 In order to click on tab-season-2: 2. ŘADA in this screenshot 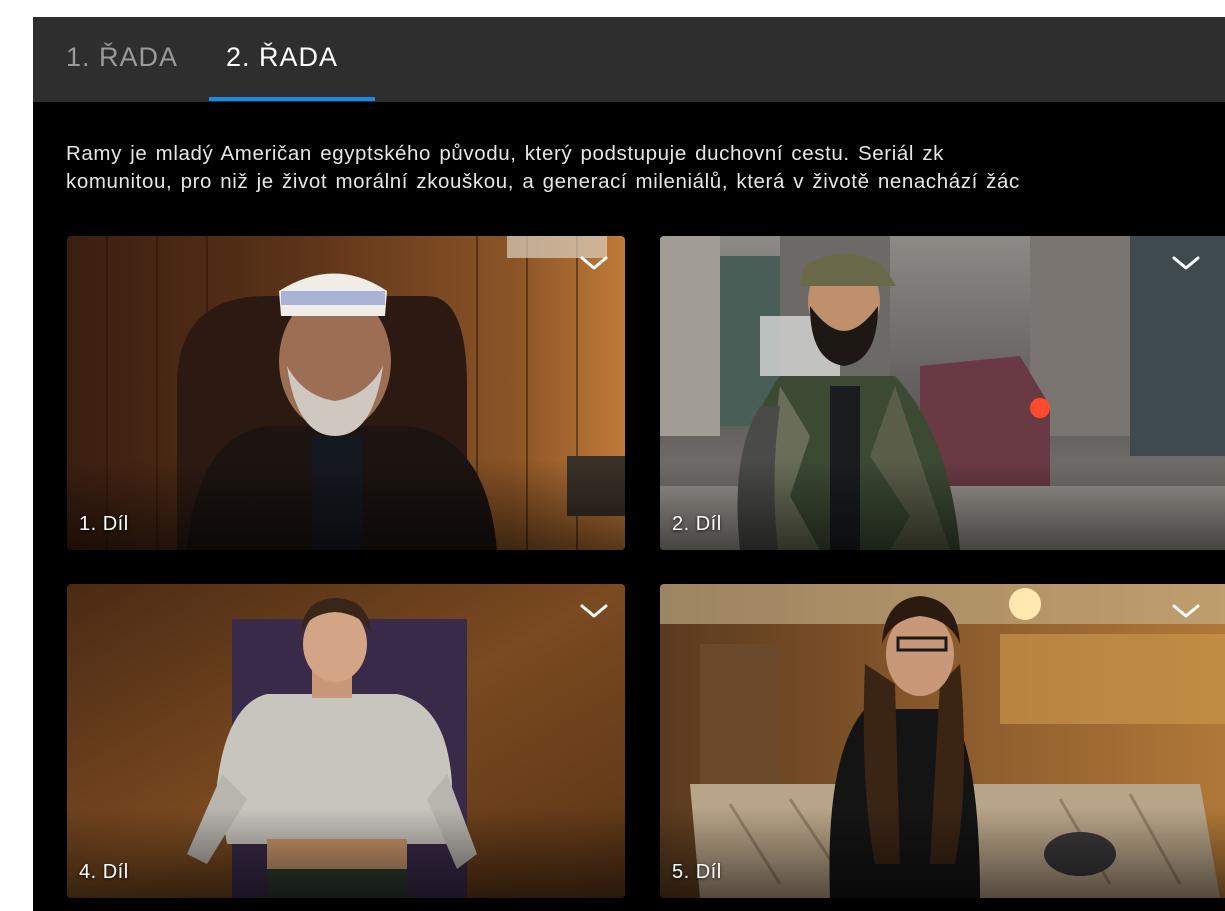, I will do `click(282, 57)`.